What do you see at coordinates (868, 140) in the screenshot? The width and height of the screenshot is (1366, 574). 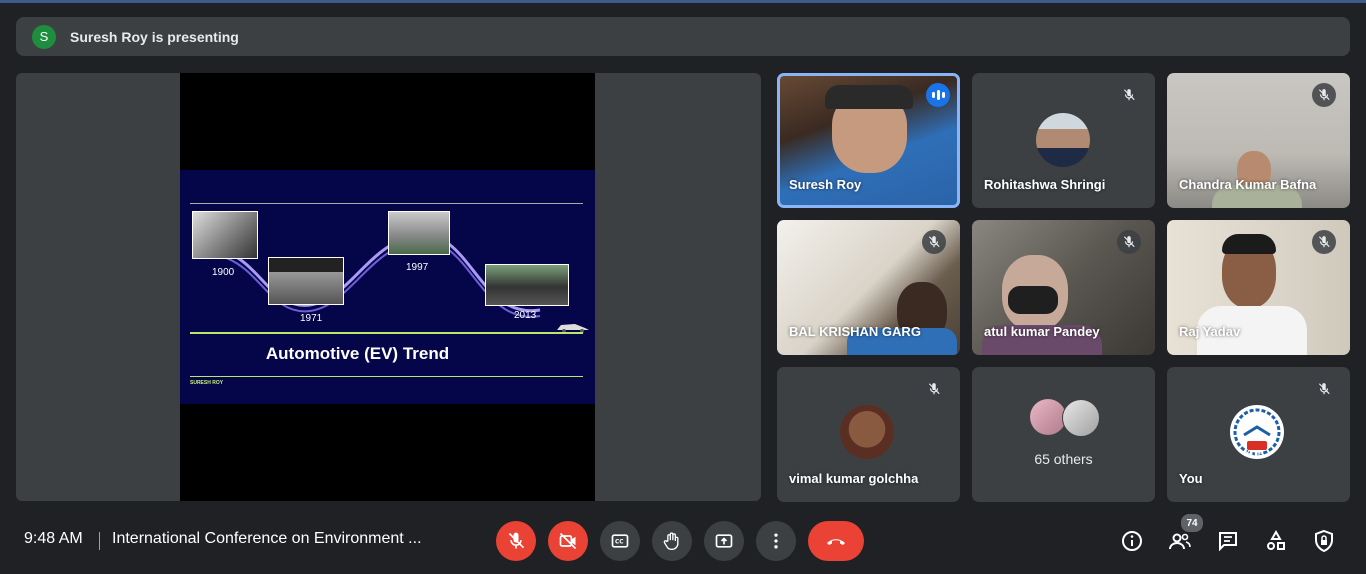 I see `participant-tile-suresh-roy: Suresh Roy` at bounding box center [868, 140].